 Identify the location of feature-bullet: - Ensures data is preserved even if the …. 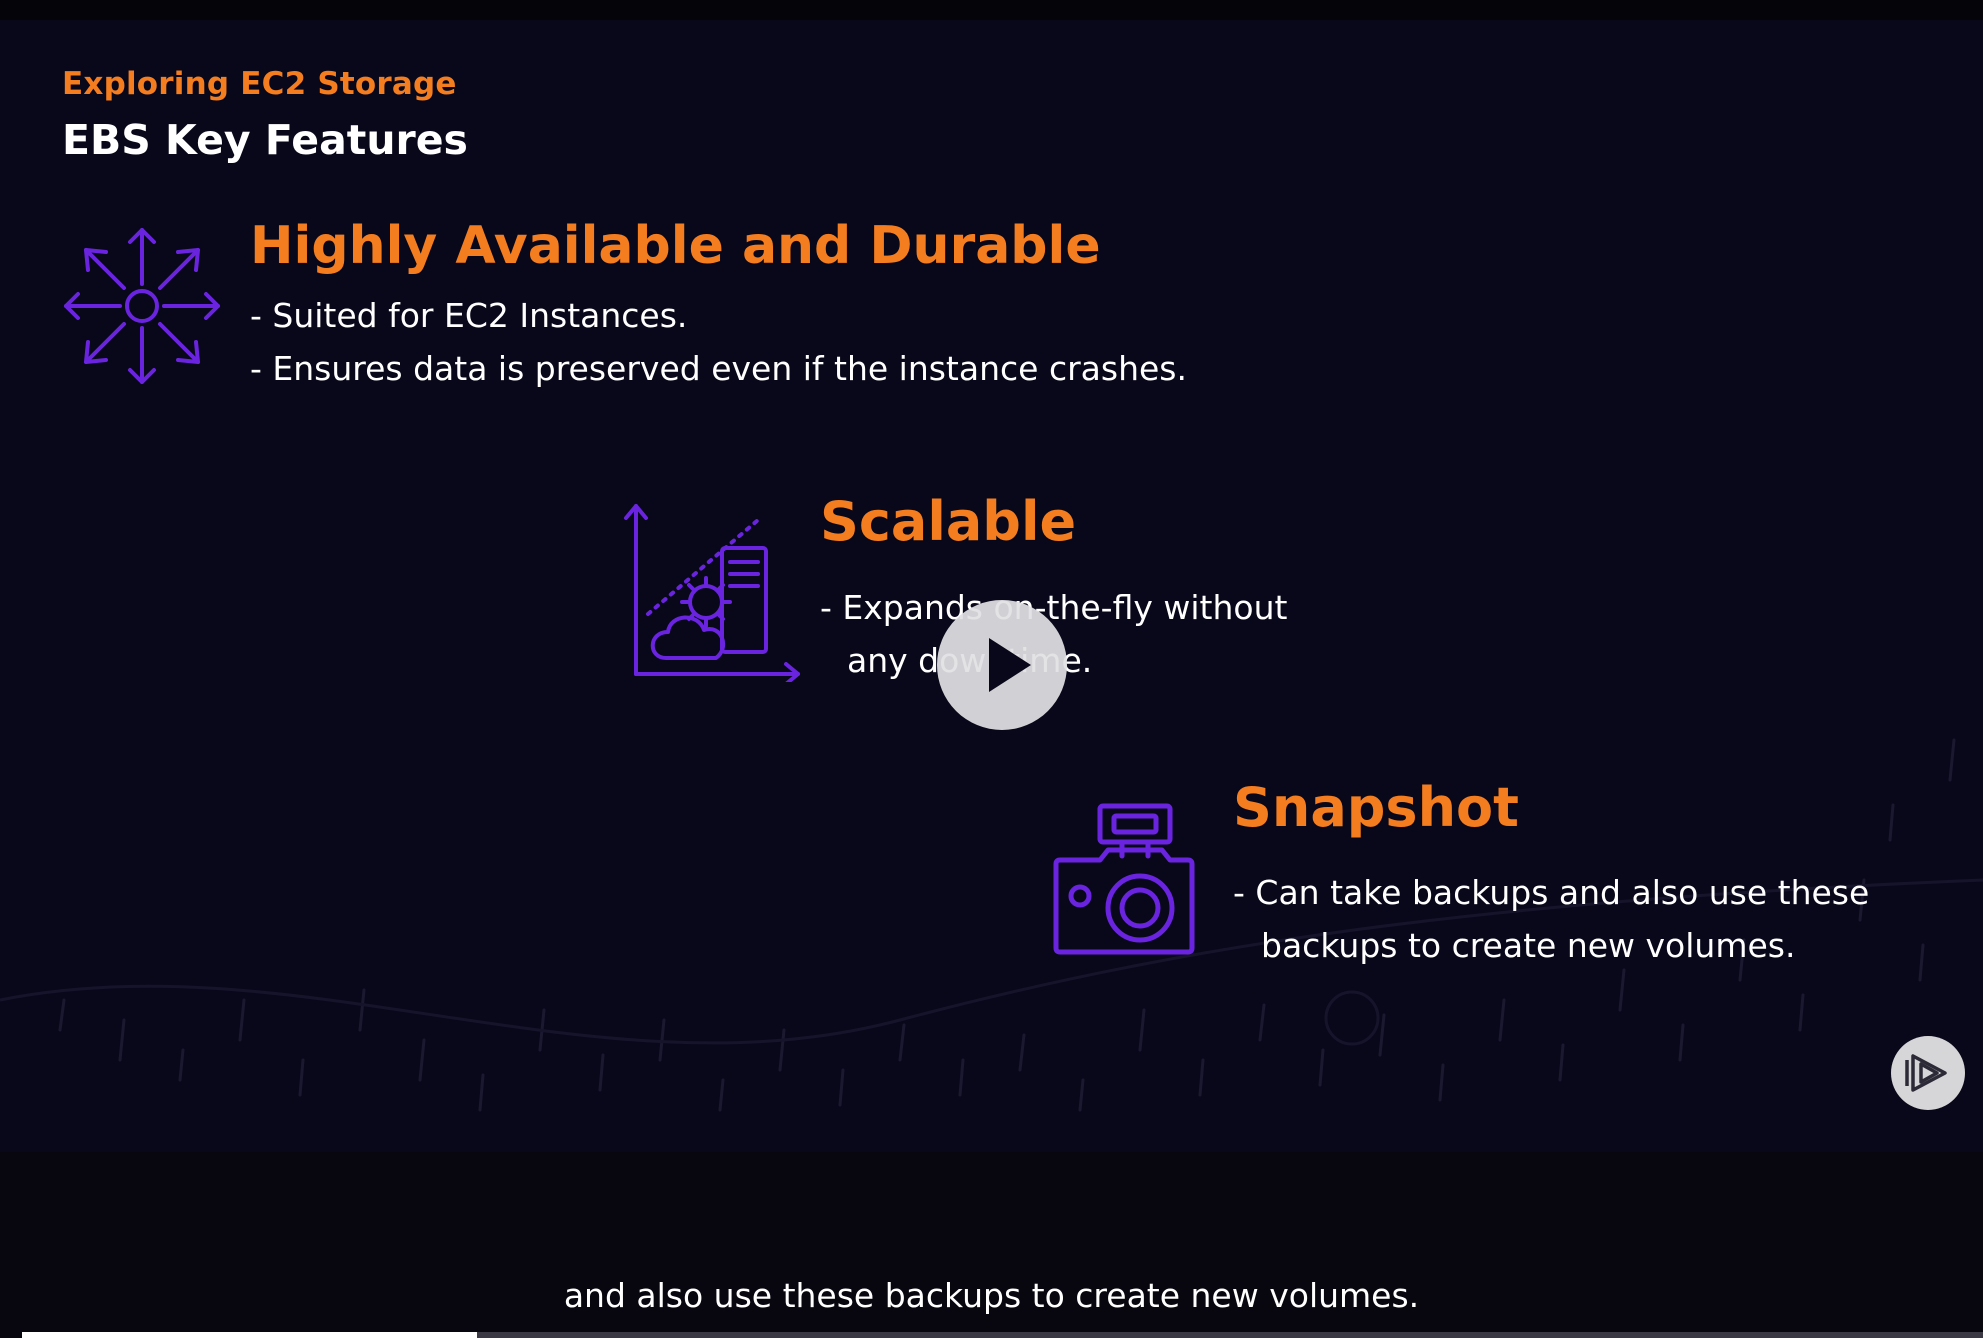
(718, 368).